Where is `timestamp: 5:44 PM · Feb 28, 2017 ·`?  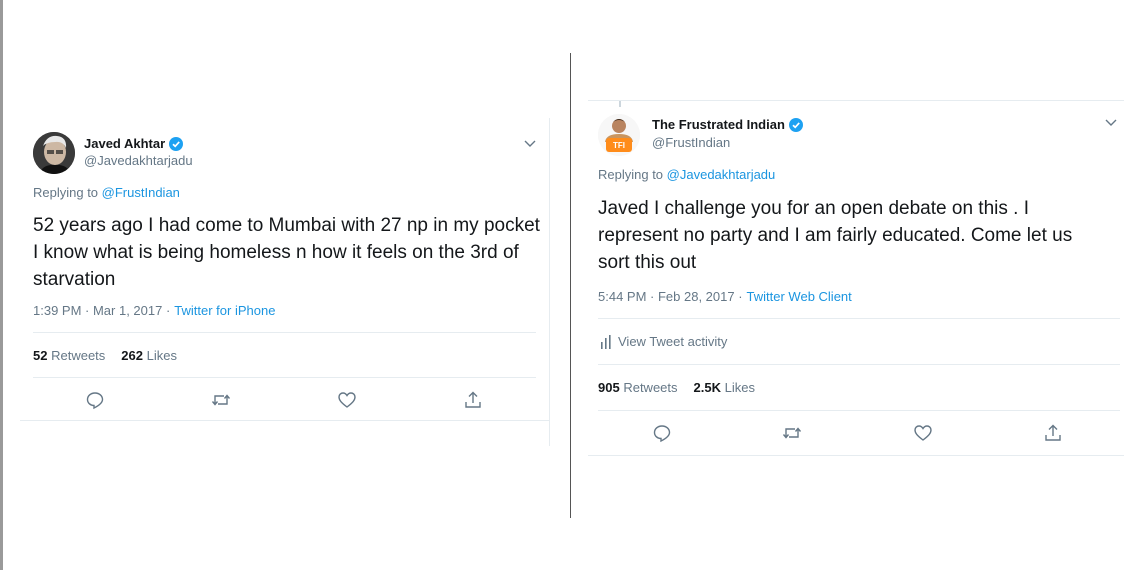 timestamp: 5:44 PM · Feb 28, 2017 · is located at coordinates (670, 296).